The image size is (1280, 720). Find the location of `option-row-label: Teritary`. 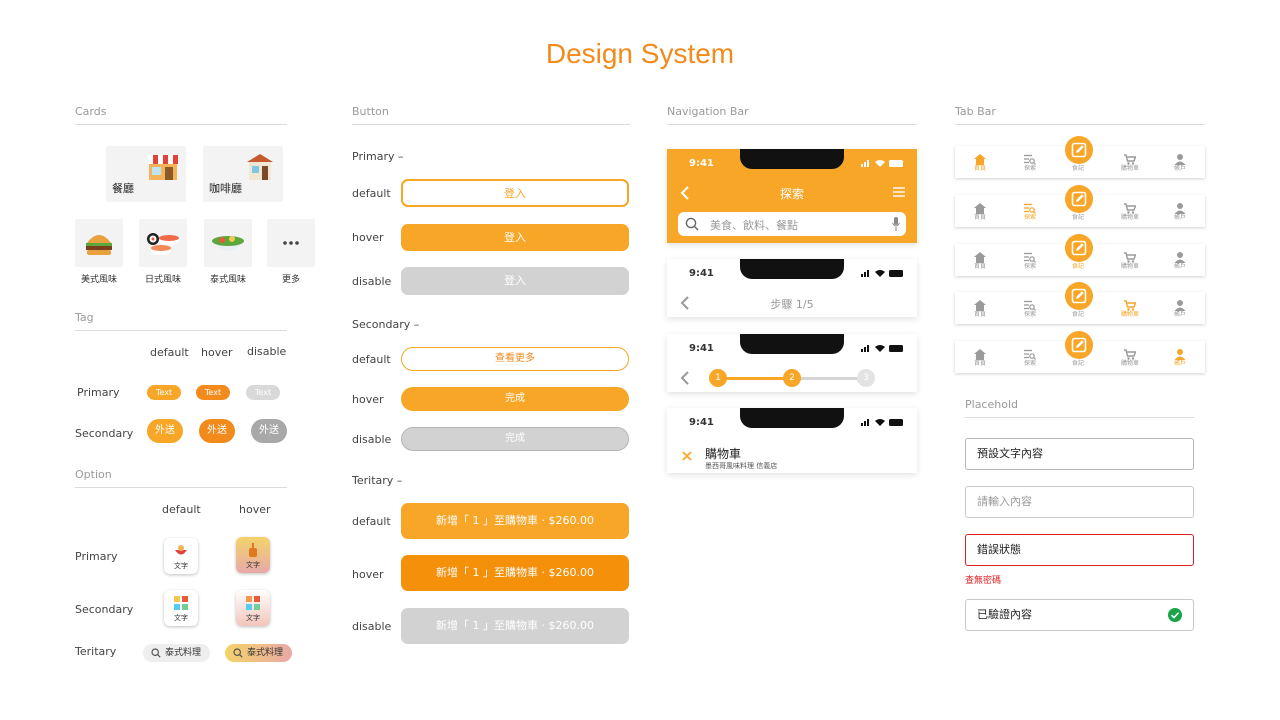

option-row-label: Teritary is located at coordinates (96, 651).